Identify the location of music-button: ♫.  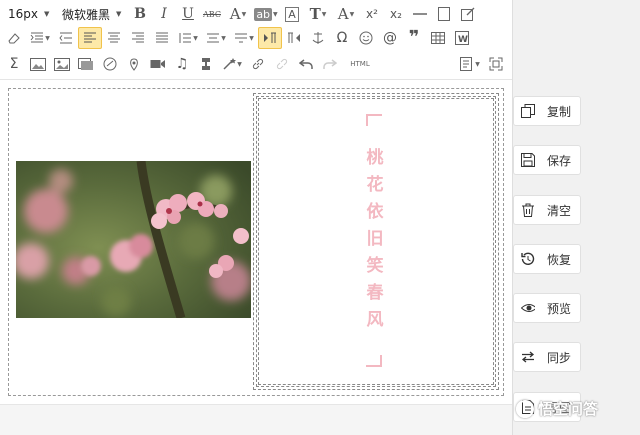
(182, 64).